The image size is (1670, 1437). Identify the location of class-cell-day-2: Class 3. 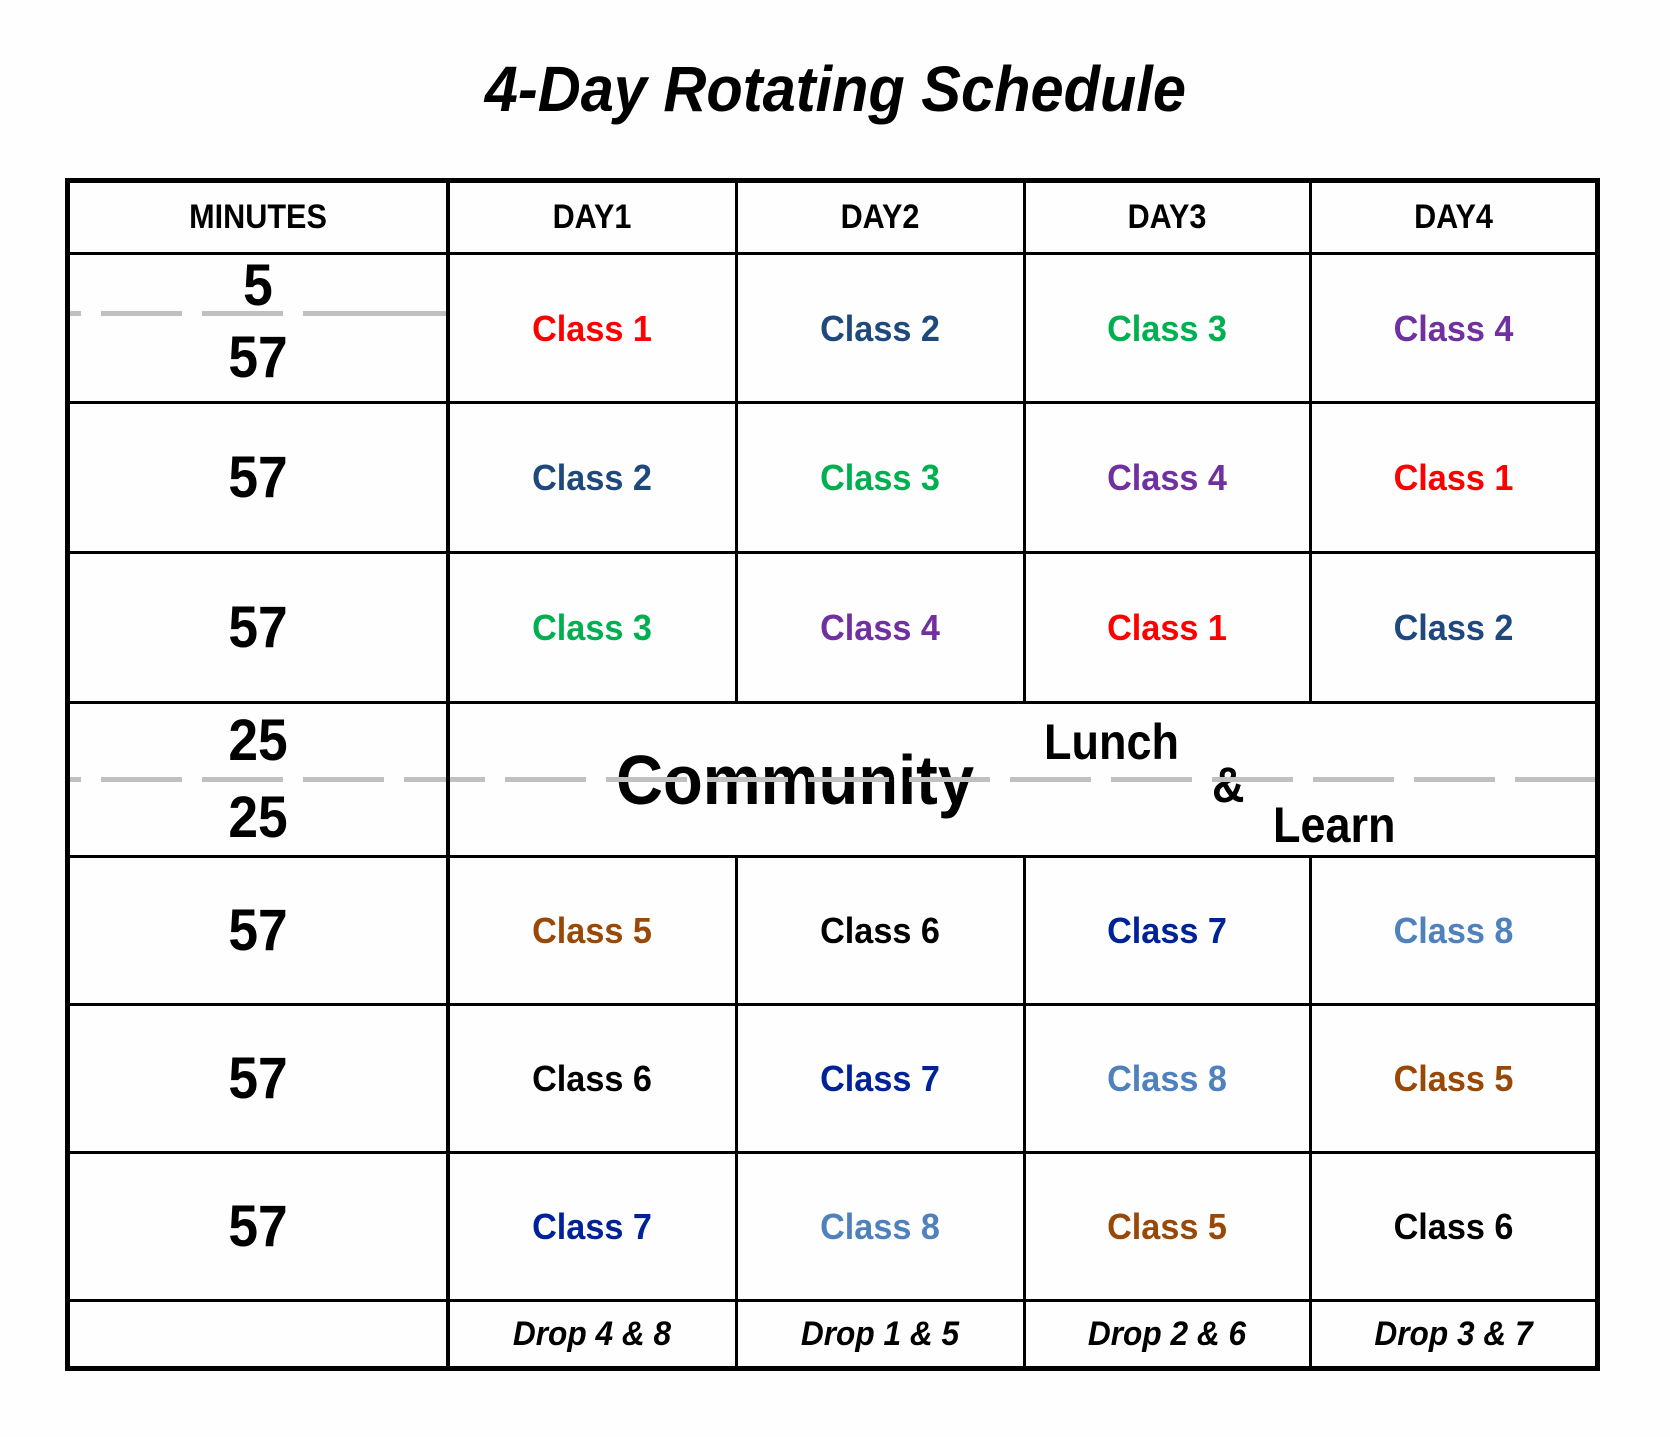
(880, 477).